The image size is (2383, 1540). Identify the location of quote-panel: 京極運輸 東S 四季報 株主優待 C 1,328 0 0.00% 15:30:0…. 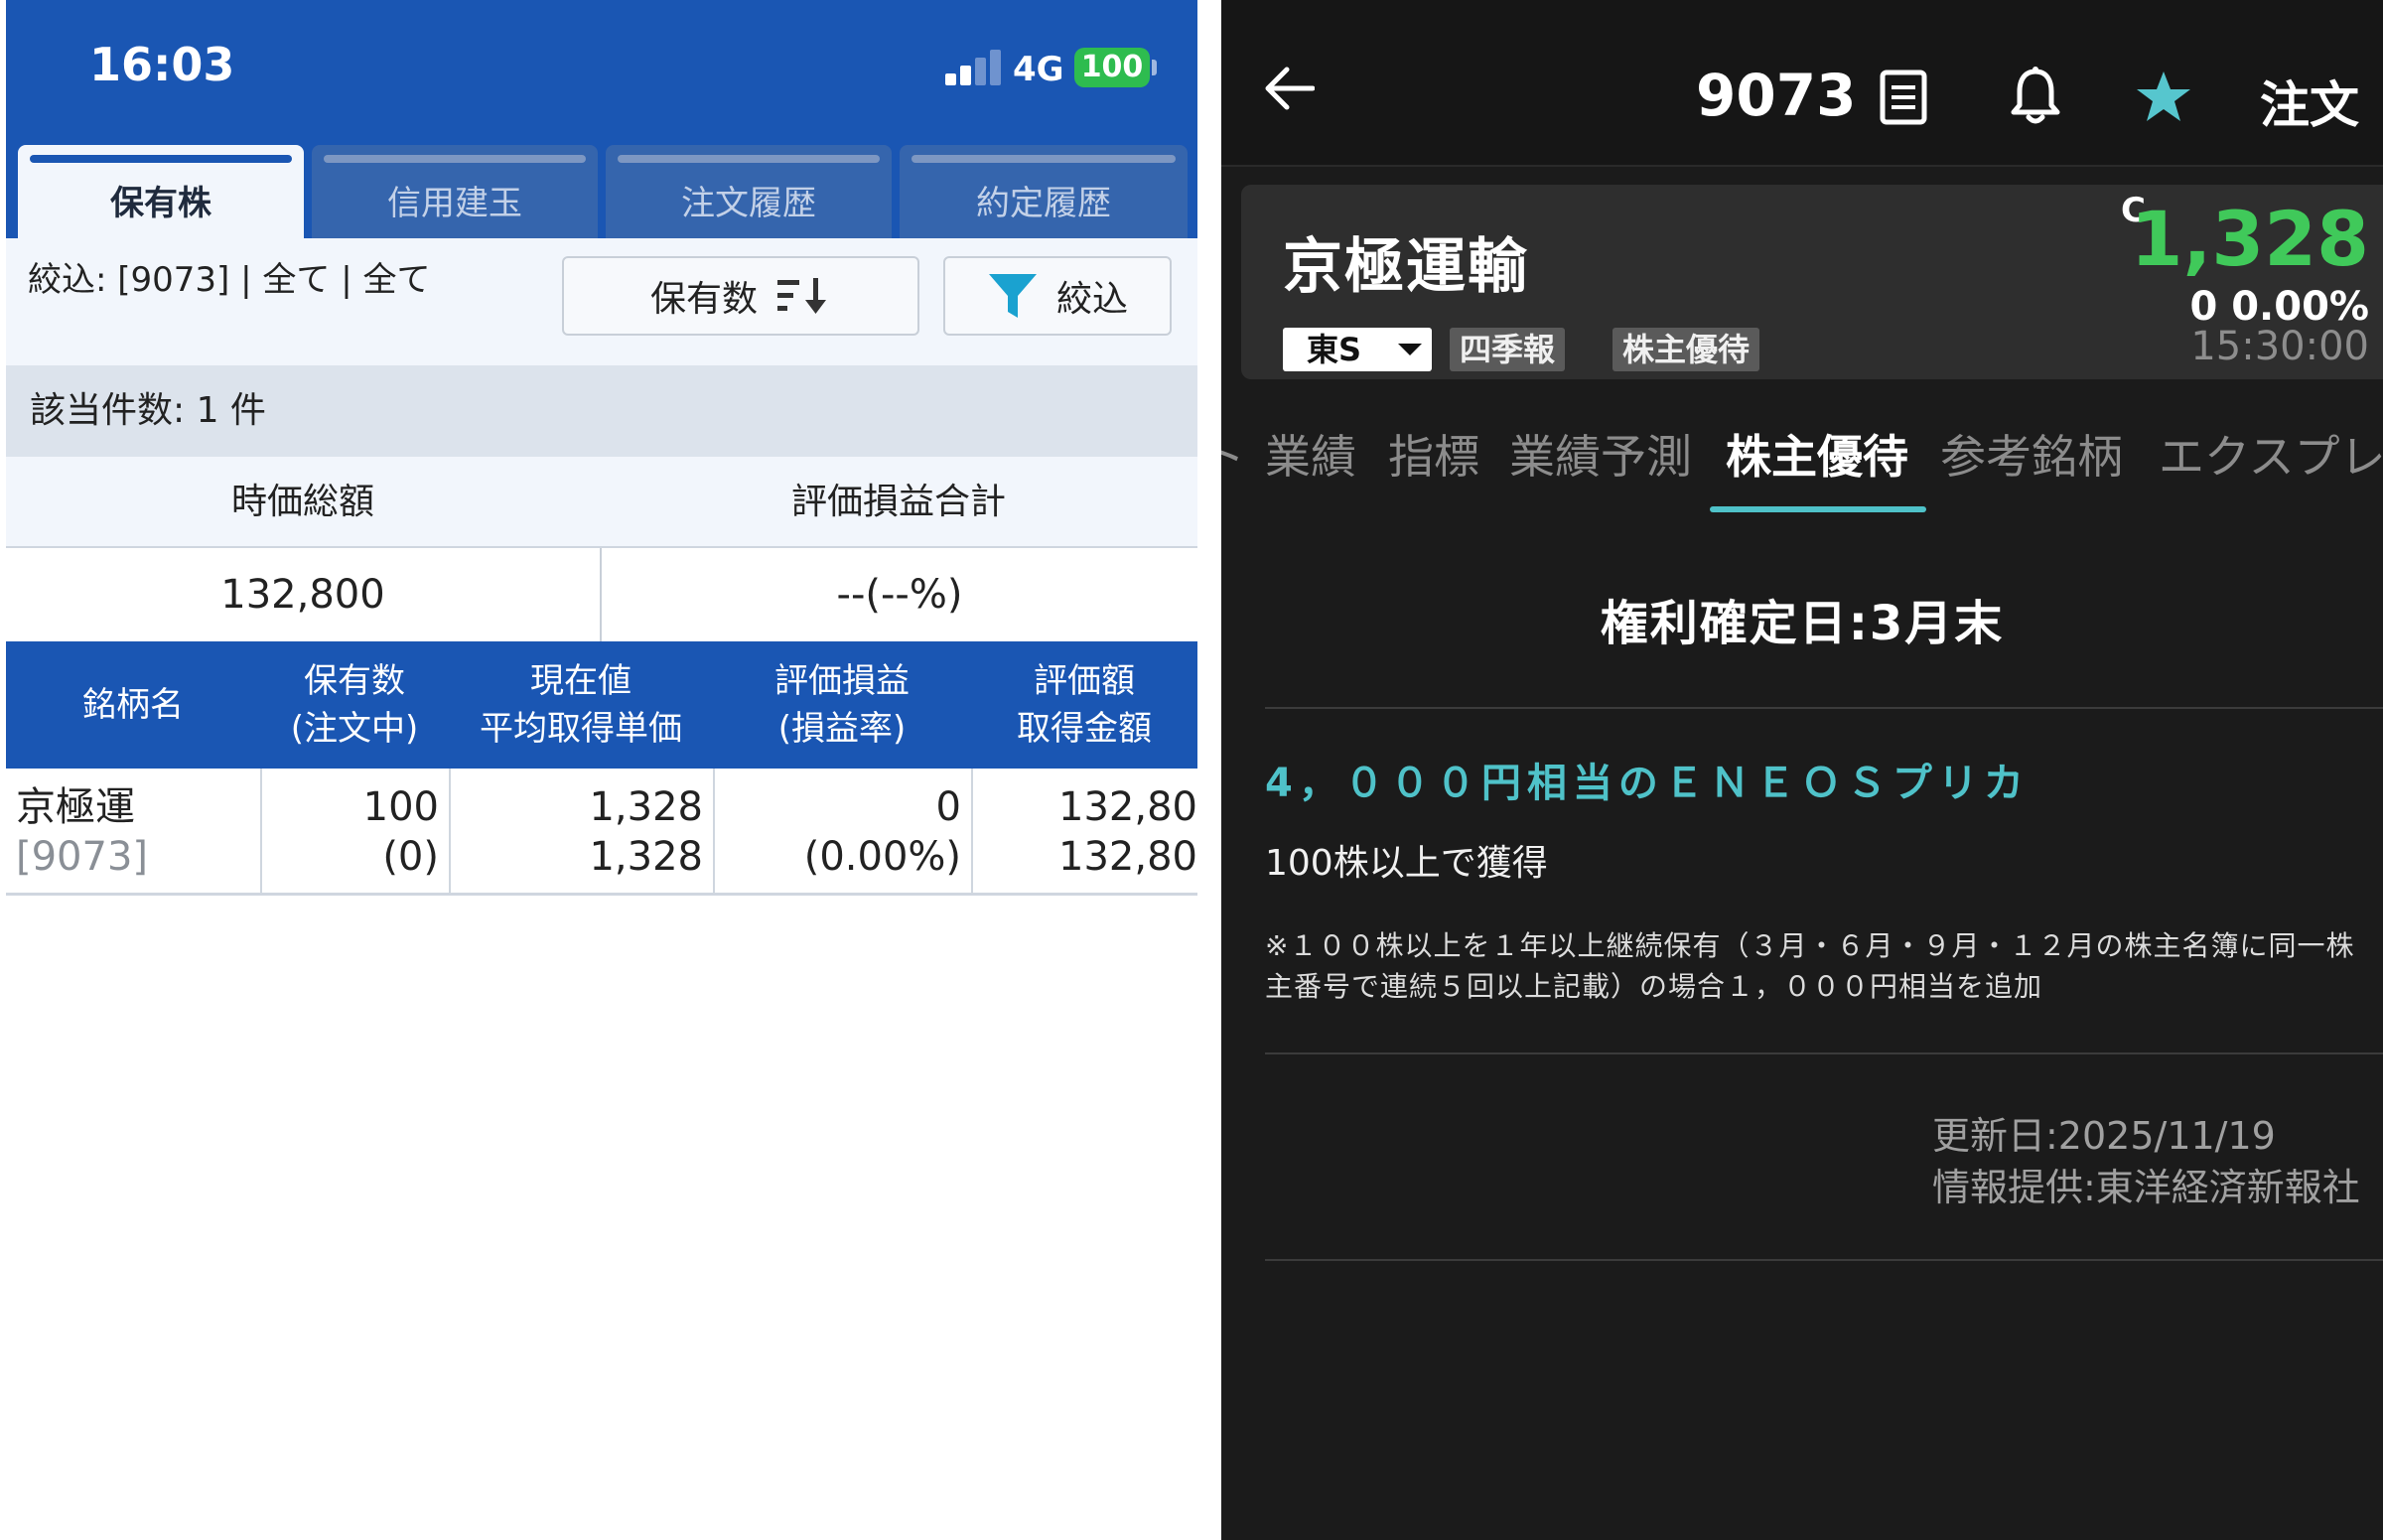
(1812, 282).